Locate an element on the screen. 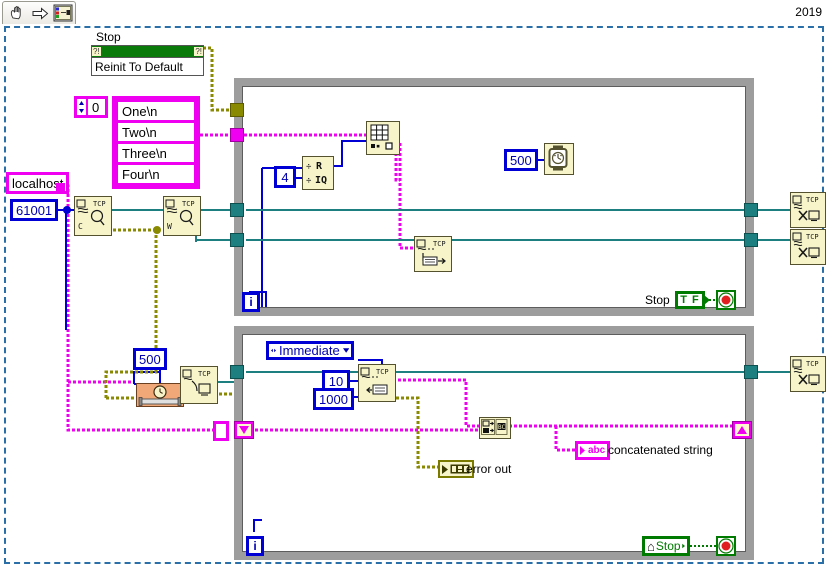 This screenshot has width=828, height=568. home-icon: ⌂ is located at coordinates (651, 546).